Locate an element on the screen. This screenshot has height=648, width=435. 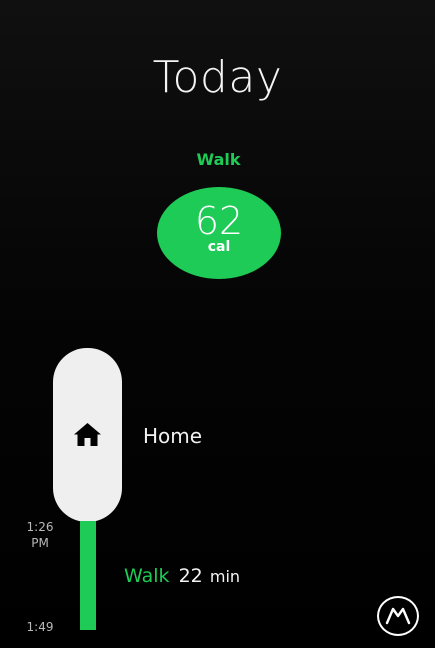
activity-segment-walk: Walk 22 min is located at coordinates (182, 576).